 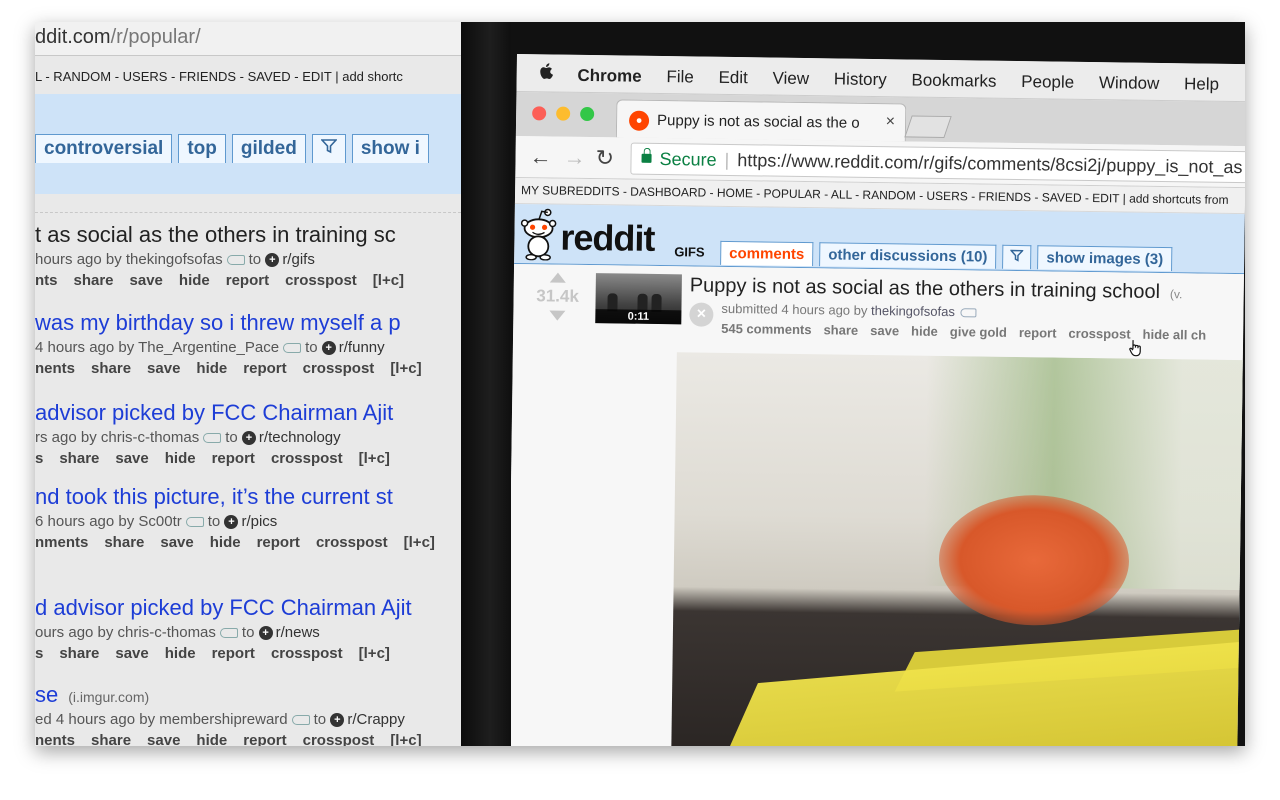 What do you see at coordinates (538, 234) in the screenshot?
I see `snoo-logo-icon` at bounding box center [538, 234].